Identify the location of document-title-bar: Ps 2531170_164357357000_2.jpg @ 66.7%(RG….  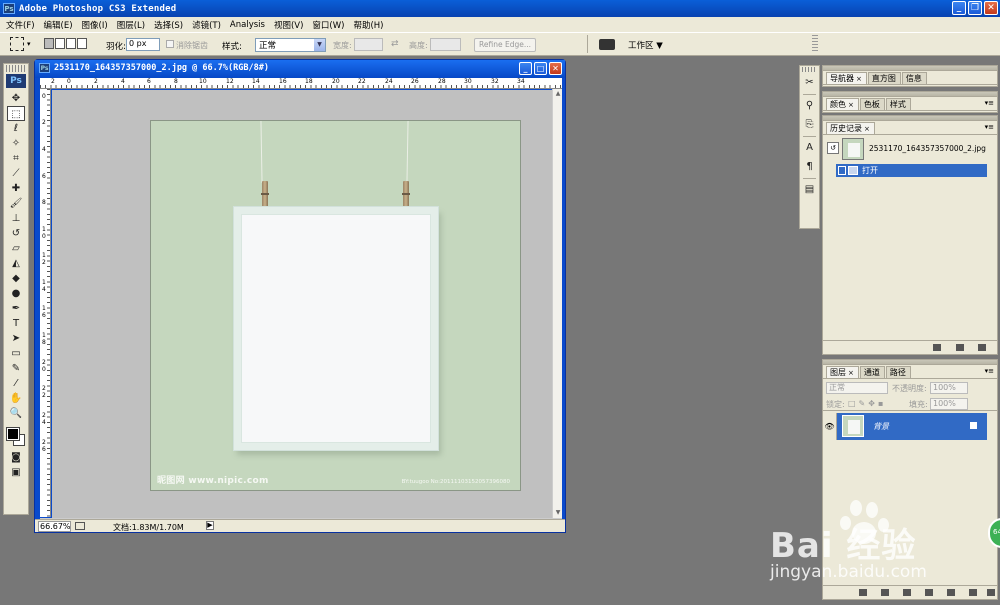
(300, 69).